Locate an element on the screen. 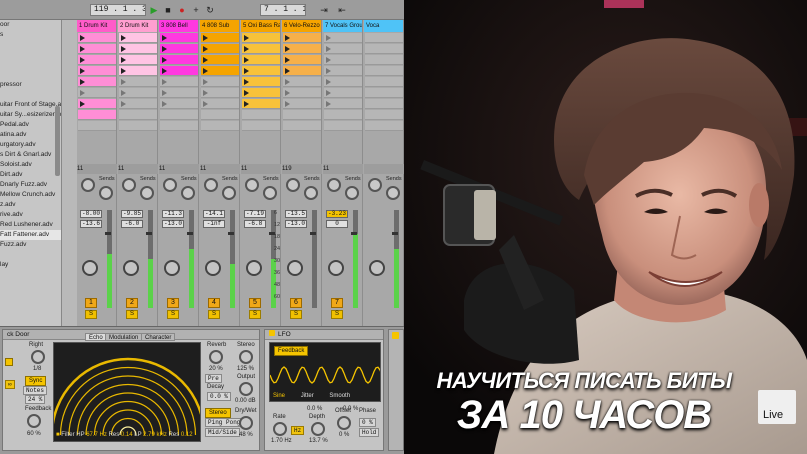 This screenshot has height=454, width=807. next-device-edge is located at coordinates (396, 390).